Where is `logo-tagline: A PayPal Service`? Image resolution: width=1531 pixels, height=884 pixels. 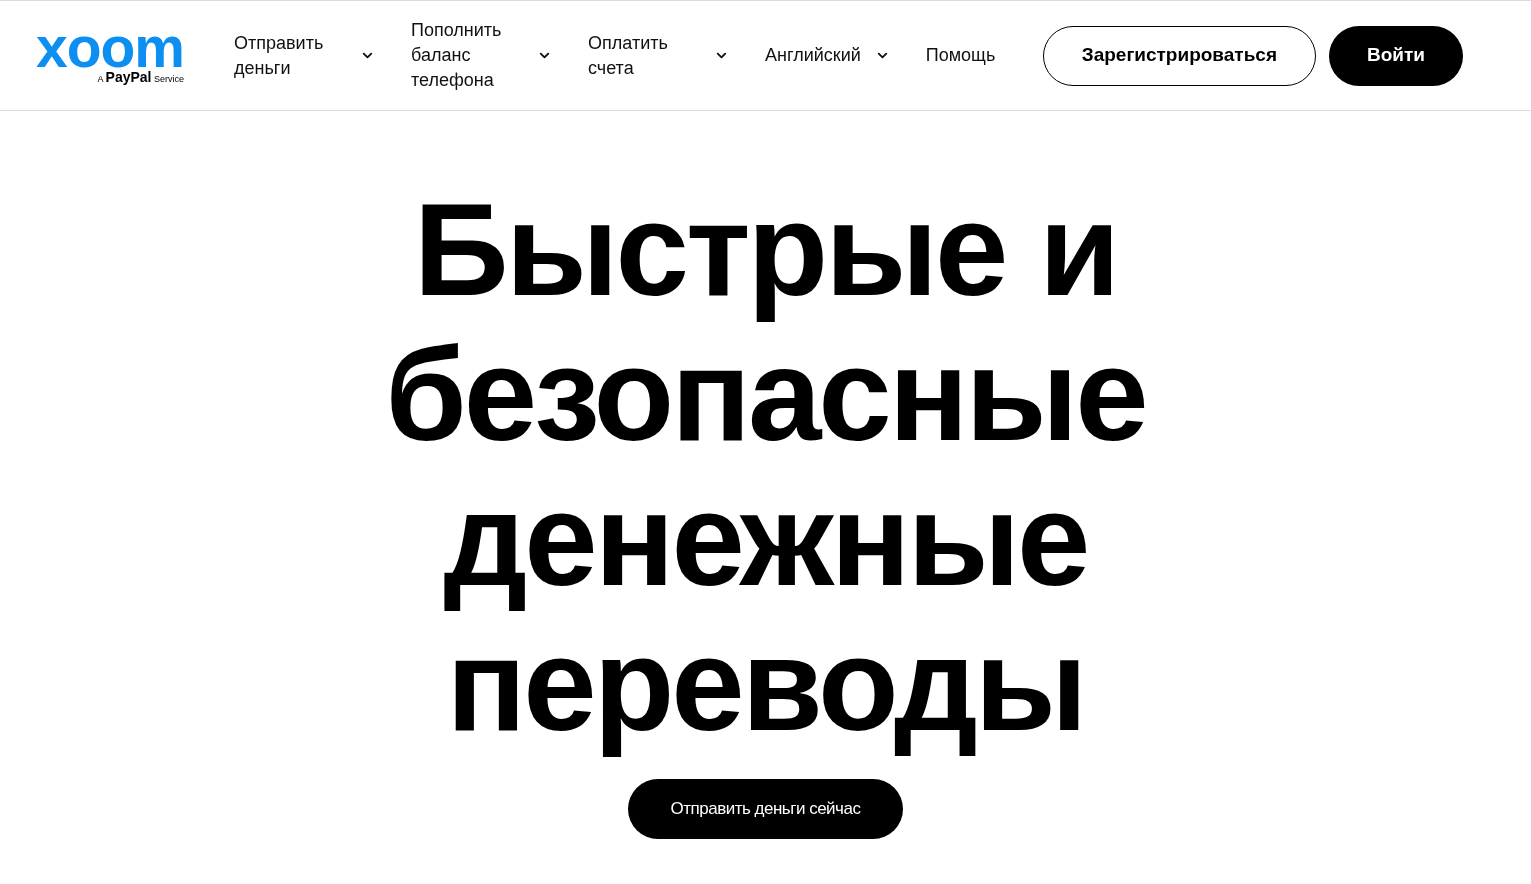
logo-tagline: A PayPal Service is located at coordinates (141, 77).